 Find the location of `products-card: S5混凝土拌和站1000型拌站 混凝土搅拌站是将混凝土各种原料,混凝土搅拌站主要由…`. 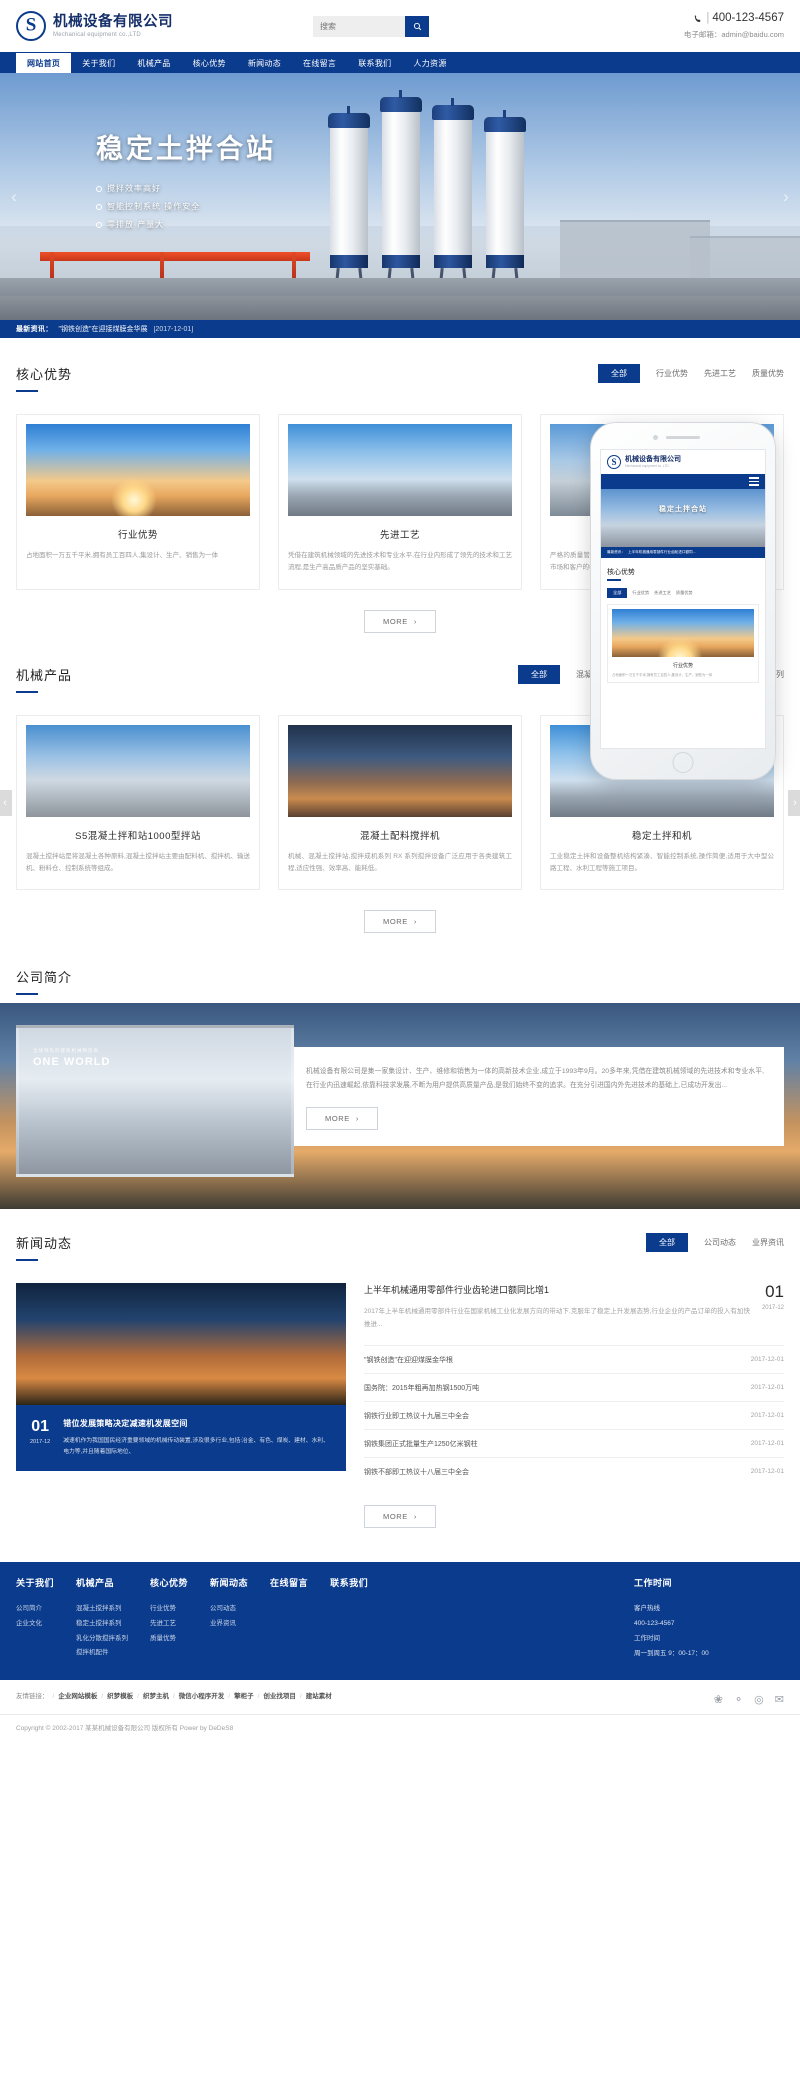

products-card: S5混凝土拌和站1000型拌站 混凝土搅拌站是将混凝土各种原料,混凝土搅拌站主要由… is located at coordinates (138, 802).